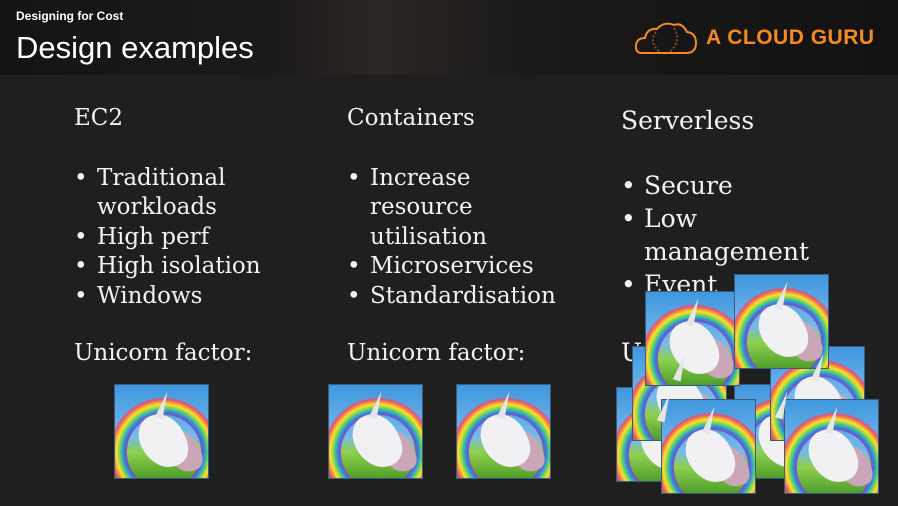  What do you see at coordinates (167, 267) in the screenshot?
I see `list-item: High isolation` at bounding box center [167, 267].